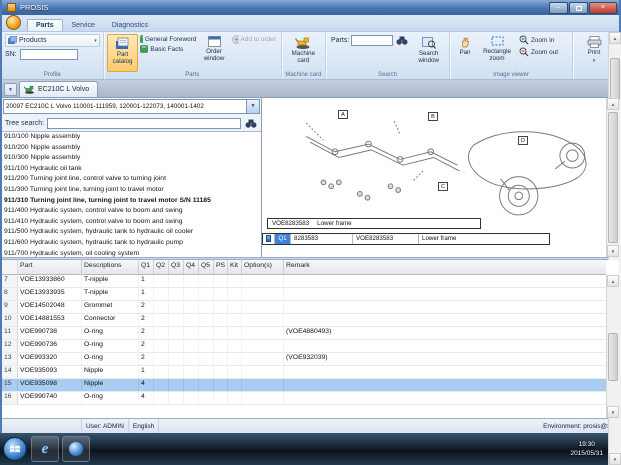 The image size is (621, 465). Describe the element at coordinates (45, 25) in the screenshot. I see `tab-parts: Parts` at that location.